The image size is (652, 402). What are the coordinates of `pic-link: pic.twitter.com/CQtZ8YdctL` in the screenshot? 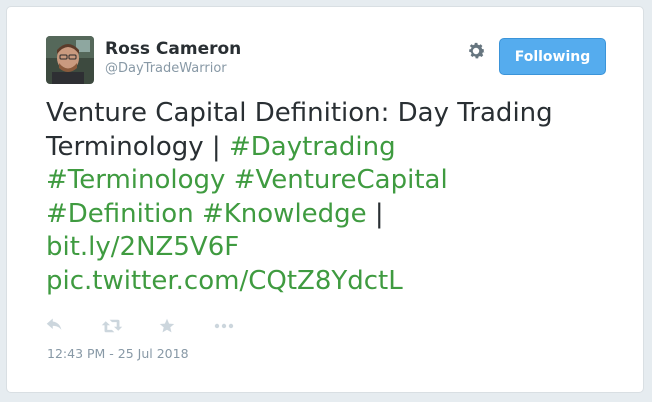 It's located at (224, 281).